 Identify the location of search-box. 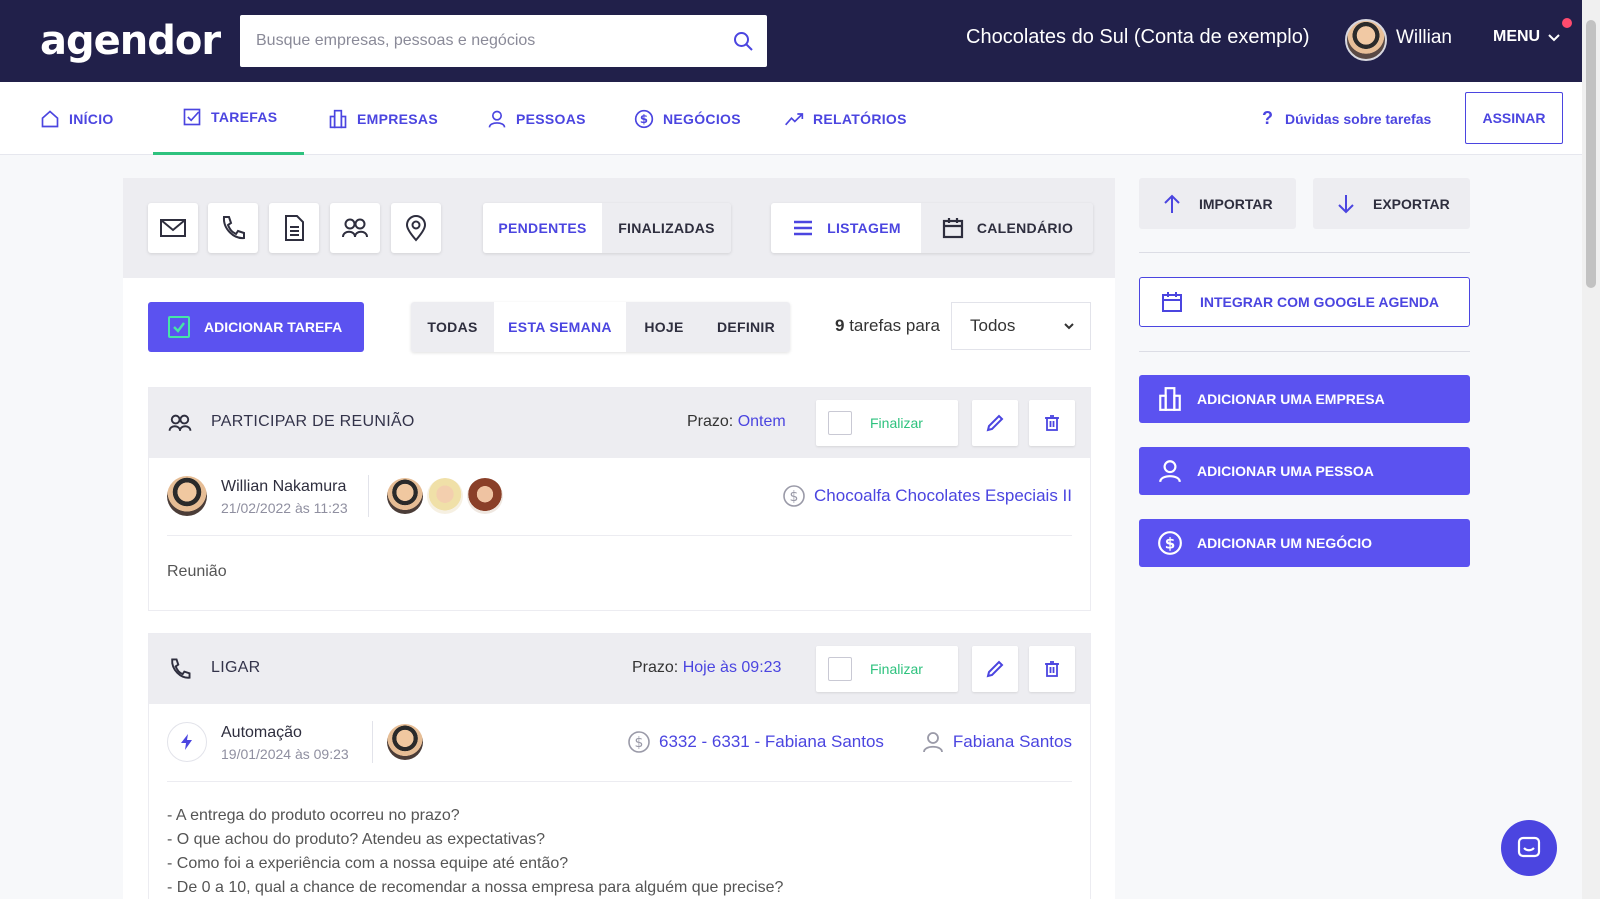
(503, 41).